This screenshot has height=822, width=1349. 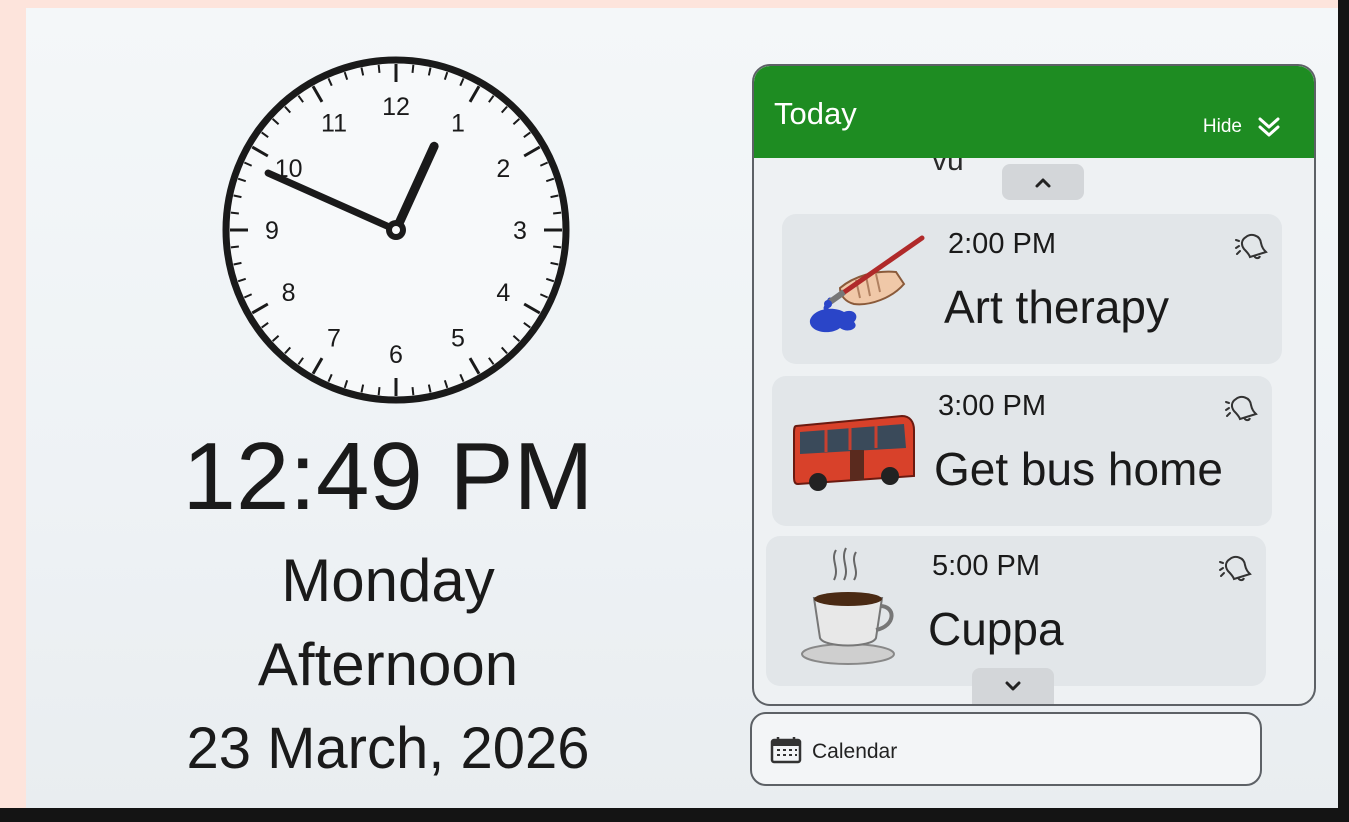 What do you see at coordinates (388, 748) in the screenshot?
I see `date-text: 23 March, 2026` at bounding box center [388, 748].